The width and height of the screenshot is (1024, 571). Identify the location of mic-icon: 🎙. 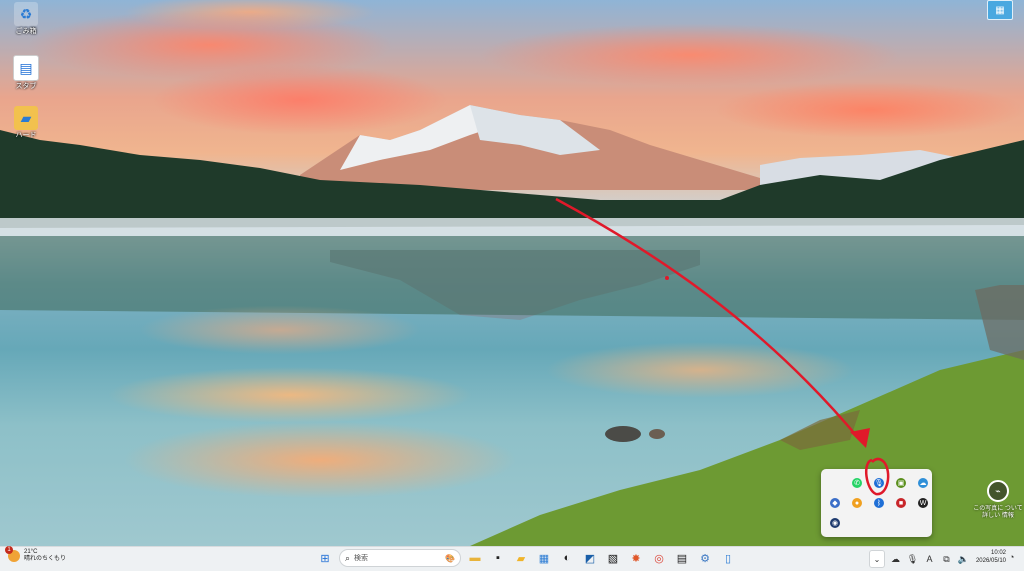
(912, 559).